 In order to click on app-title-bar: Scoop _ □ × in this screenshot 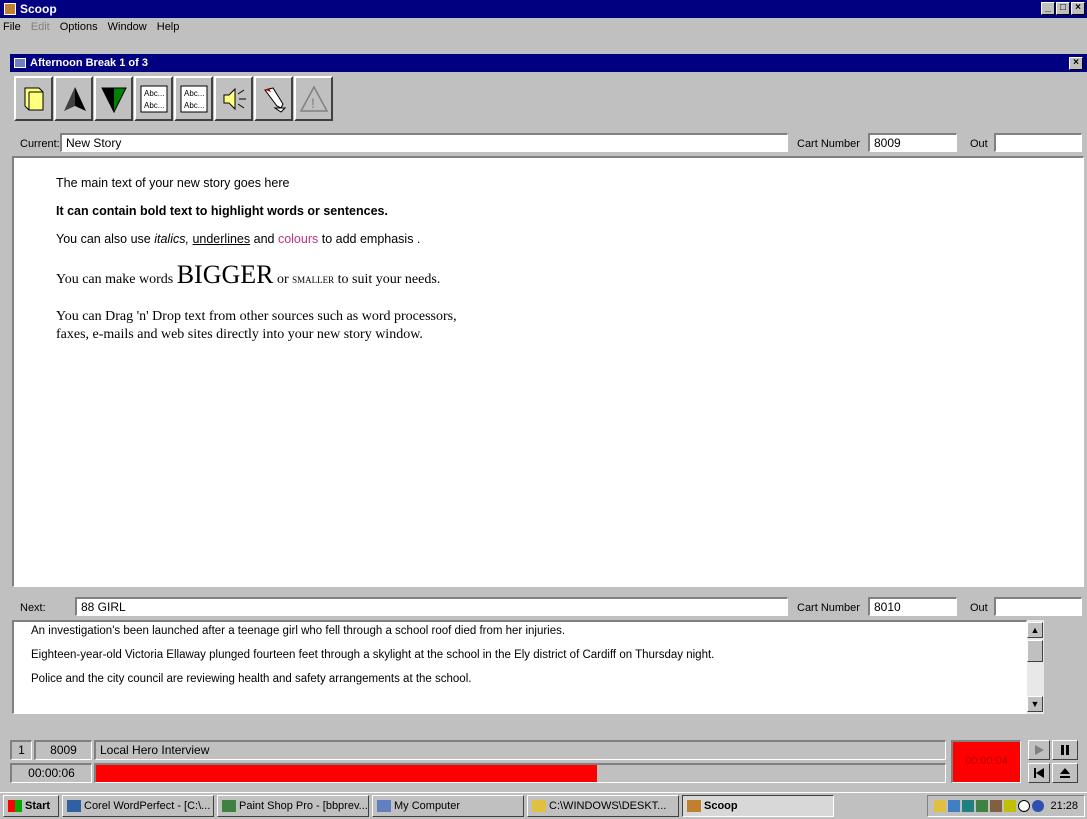, I will do `click(543, 9)`.